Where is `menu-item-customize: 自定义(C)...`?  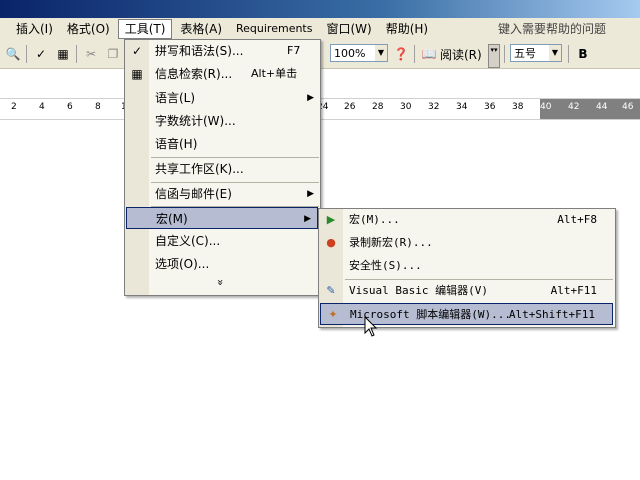
menu-item-customize: 自定义(C)... is located at coordinates (222, 241).